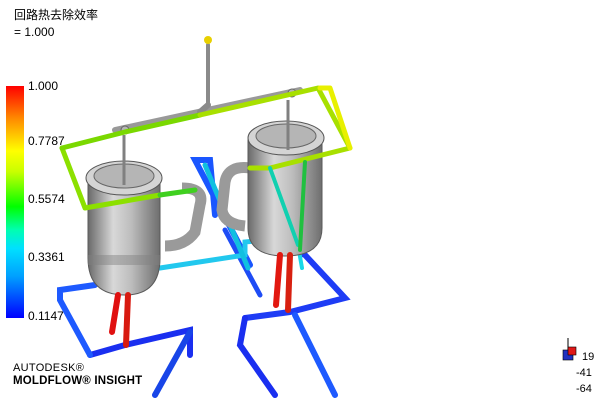  What do you see at coordinates (584, 373) in the screenshot?
I see `axis-y-label: -41` at bounding box center [584, 373].